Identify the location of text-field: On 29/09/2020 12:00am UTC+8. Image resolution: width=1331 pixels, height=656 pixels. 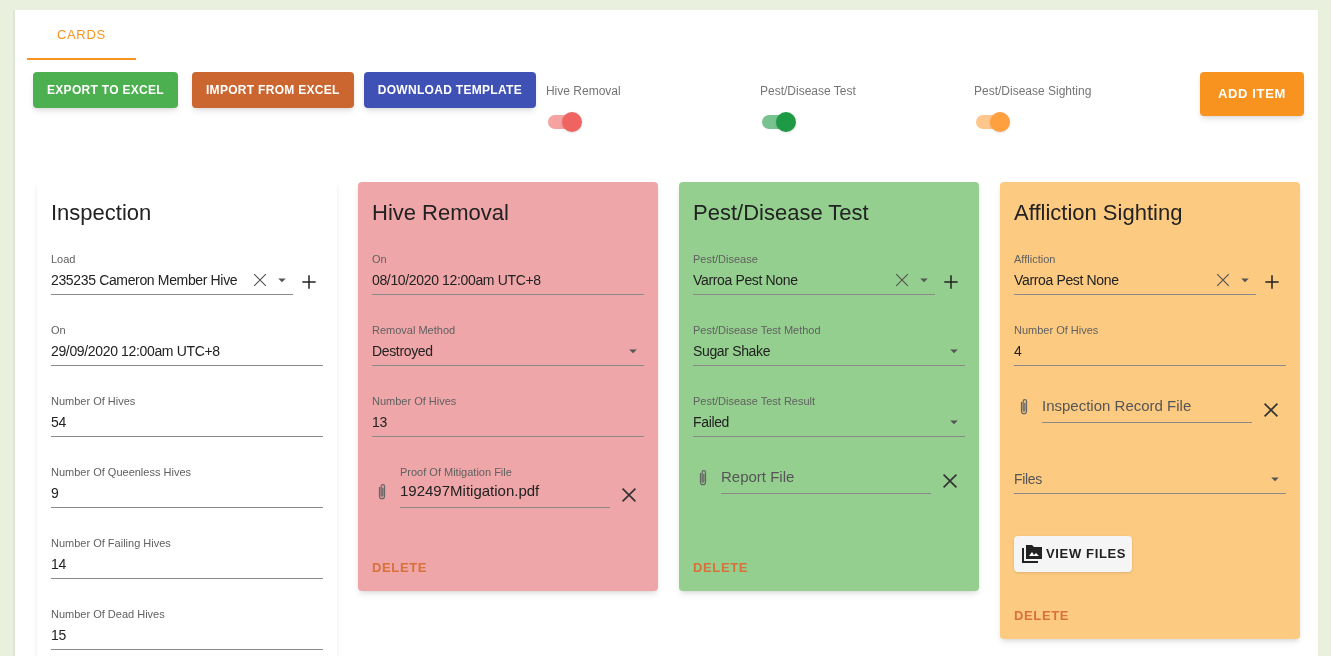
(187, 344).